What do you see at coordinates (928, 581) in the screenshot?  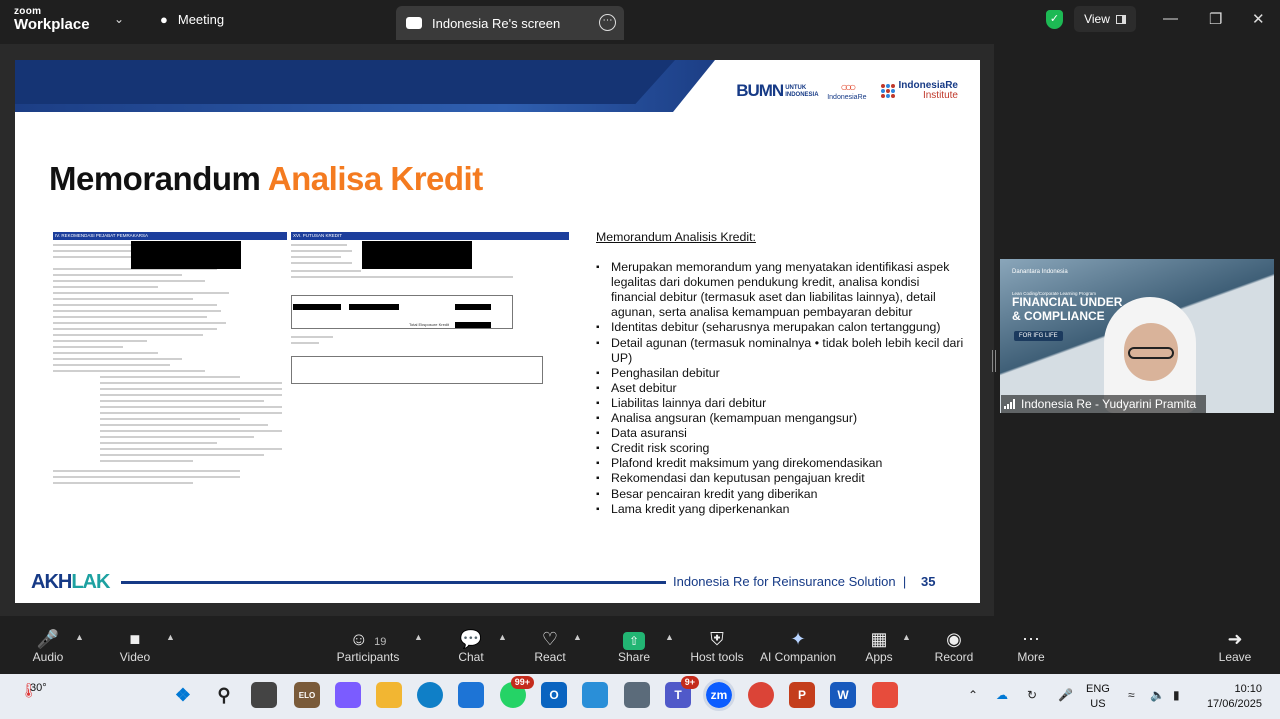 I see `page-number: 35` at bounding box center [928, 581].